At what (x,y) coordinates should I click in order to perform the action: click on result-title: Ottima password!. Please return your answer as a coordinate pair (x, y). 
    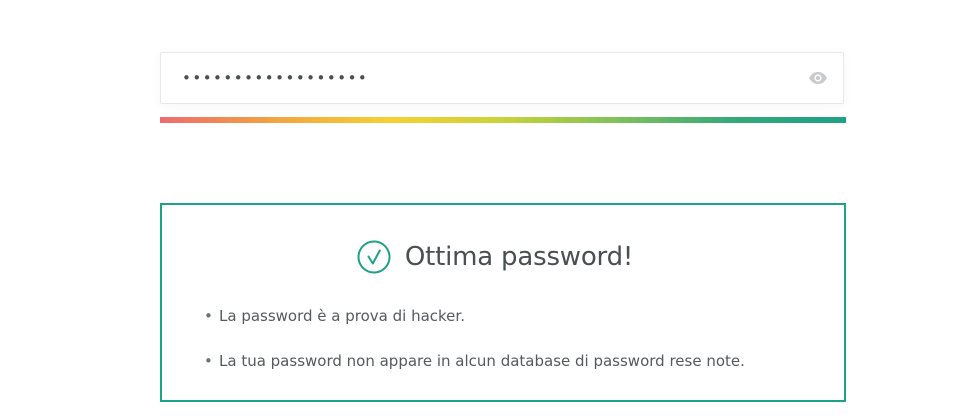
    Looking at the image, I should click on (519, 257).